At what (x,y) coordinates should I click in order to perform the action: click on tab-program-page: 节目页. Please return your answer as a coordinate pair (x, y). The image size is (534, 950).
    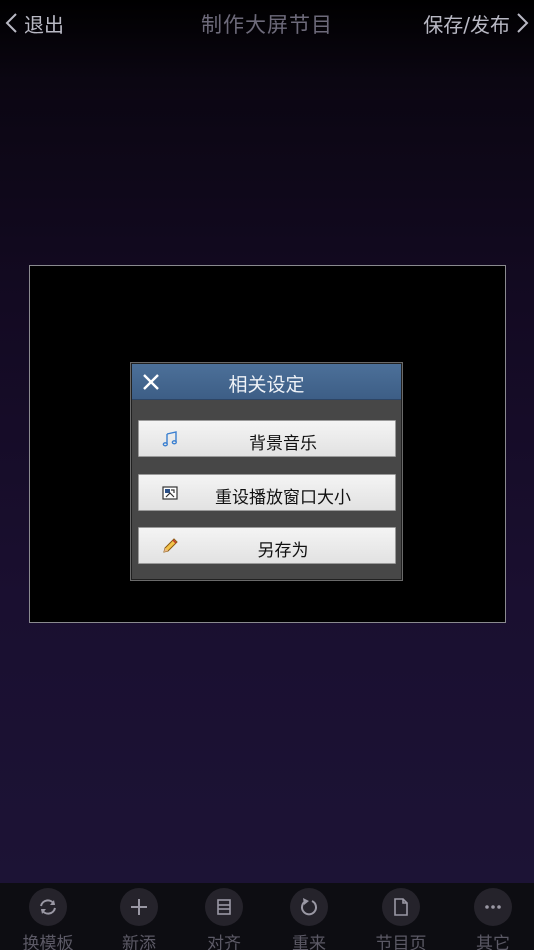
    Looking at the image, I should click on (401, 919).